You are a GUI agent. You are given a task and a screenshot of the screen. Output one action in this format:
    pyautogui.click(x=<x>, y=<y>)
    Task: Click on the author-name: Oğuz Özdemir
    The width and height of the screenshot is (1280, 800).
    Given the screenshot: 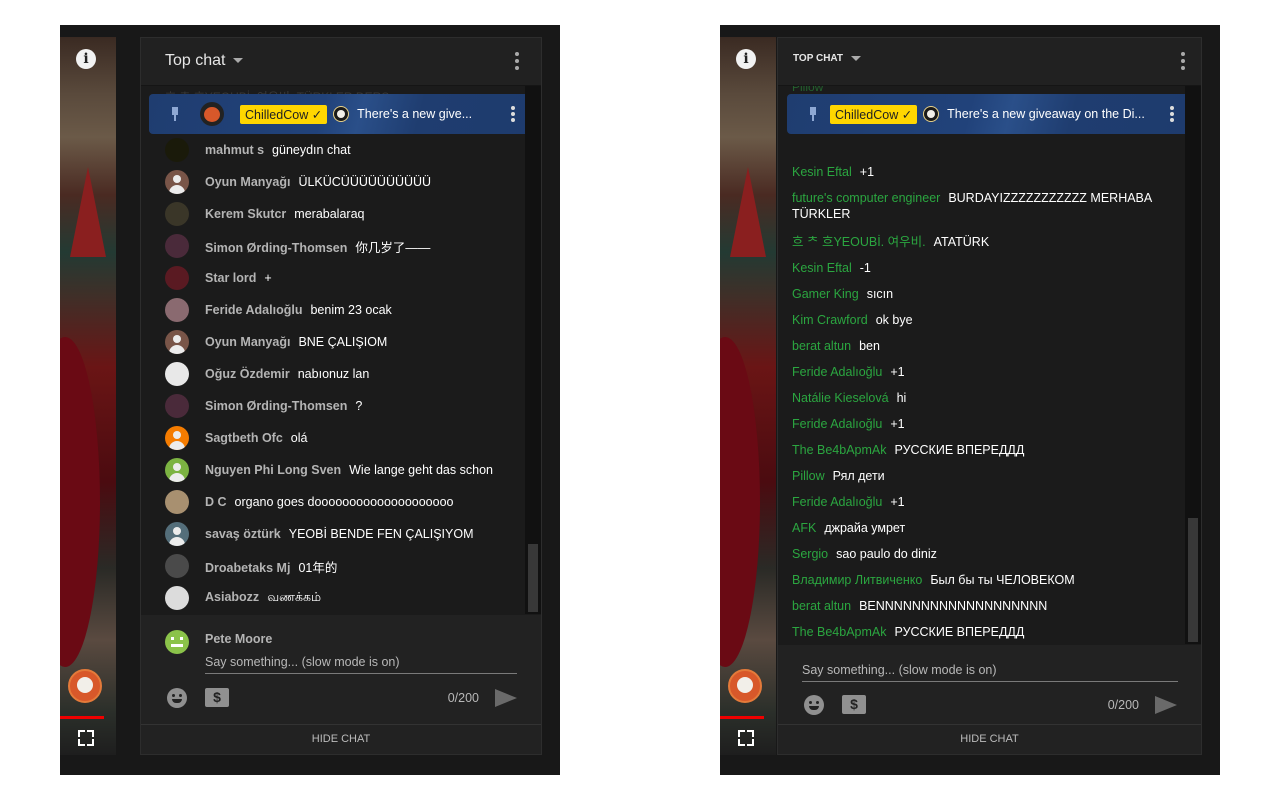 What is the action you would take?
    pyautogui.click(x=247, y=374)
    